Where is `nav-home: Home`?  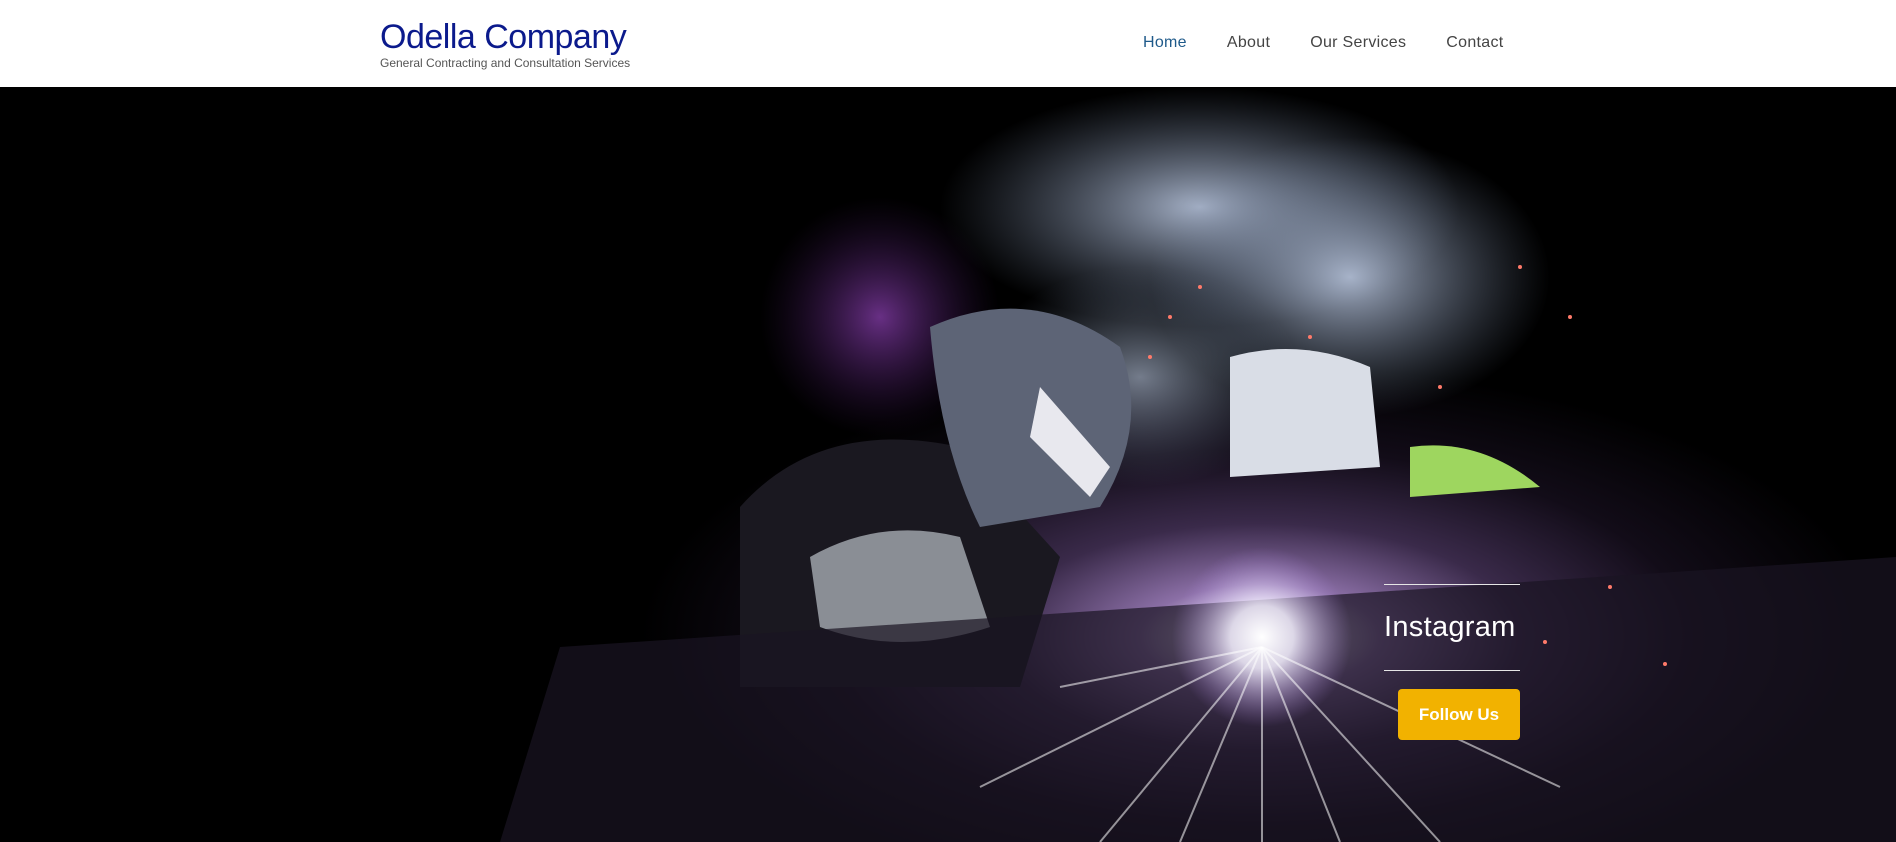
nav-home: Home is located at coordinates (1165, 43).